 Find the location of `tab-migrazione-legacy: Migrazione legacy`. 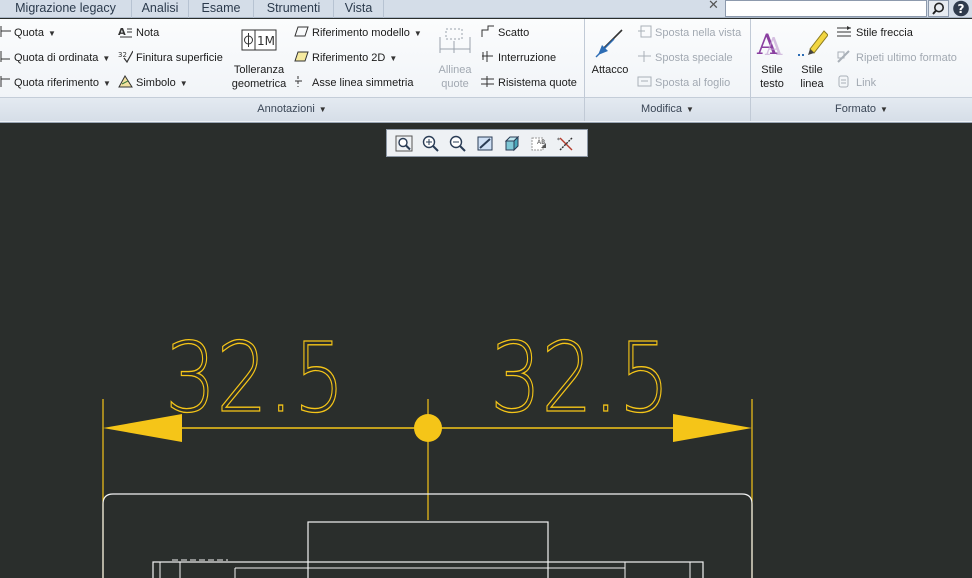

tab-migrazione-legacy: Migrazione legacy is located at coordinates (66, 9).